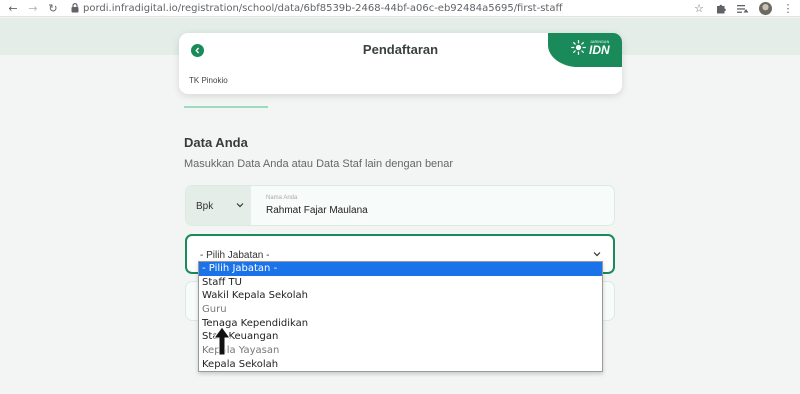  What do you see at coordinates (743, 9) in the screenshot?
I see `reading-list-icon` at bounding box center [743, 9].